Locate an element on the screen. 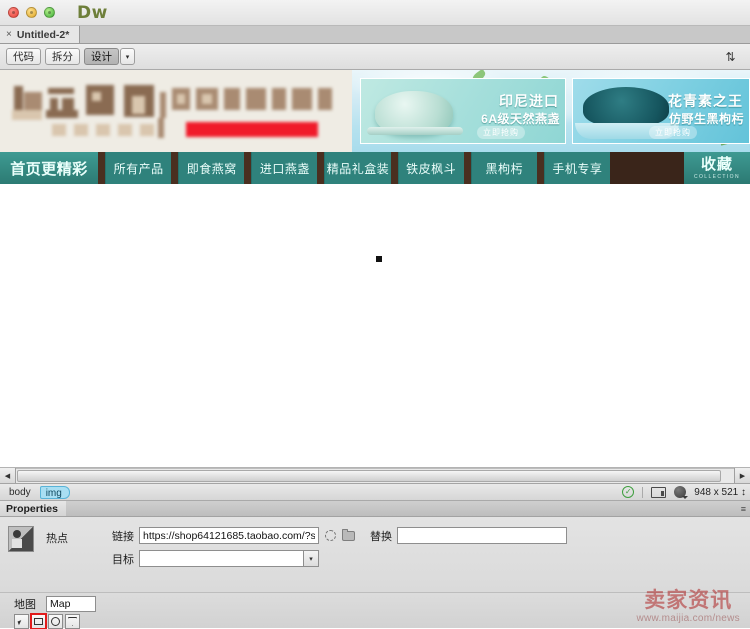 This screenshot has width=750, height=629. link-input is located at coordinates (229, 535).